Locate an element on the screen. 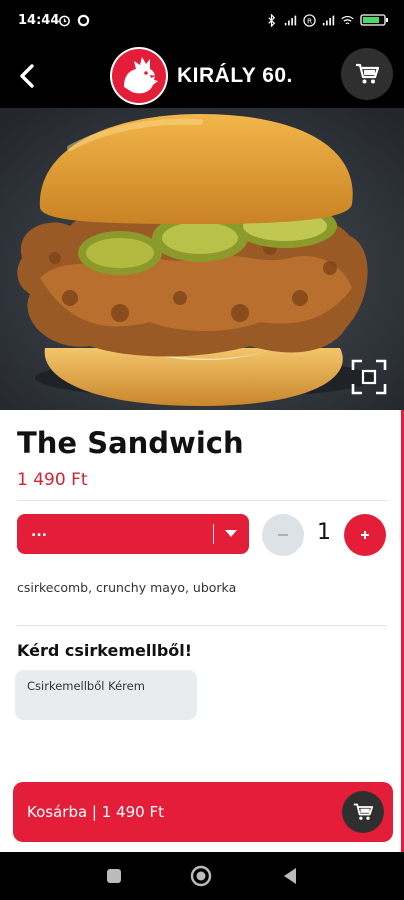 This screenshot has height=900, width=404. quantity-decrease-button is located at coordinates (283, 535).